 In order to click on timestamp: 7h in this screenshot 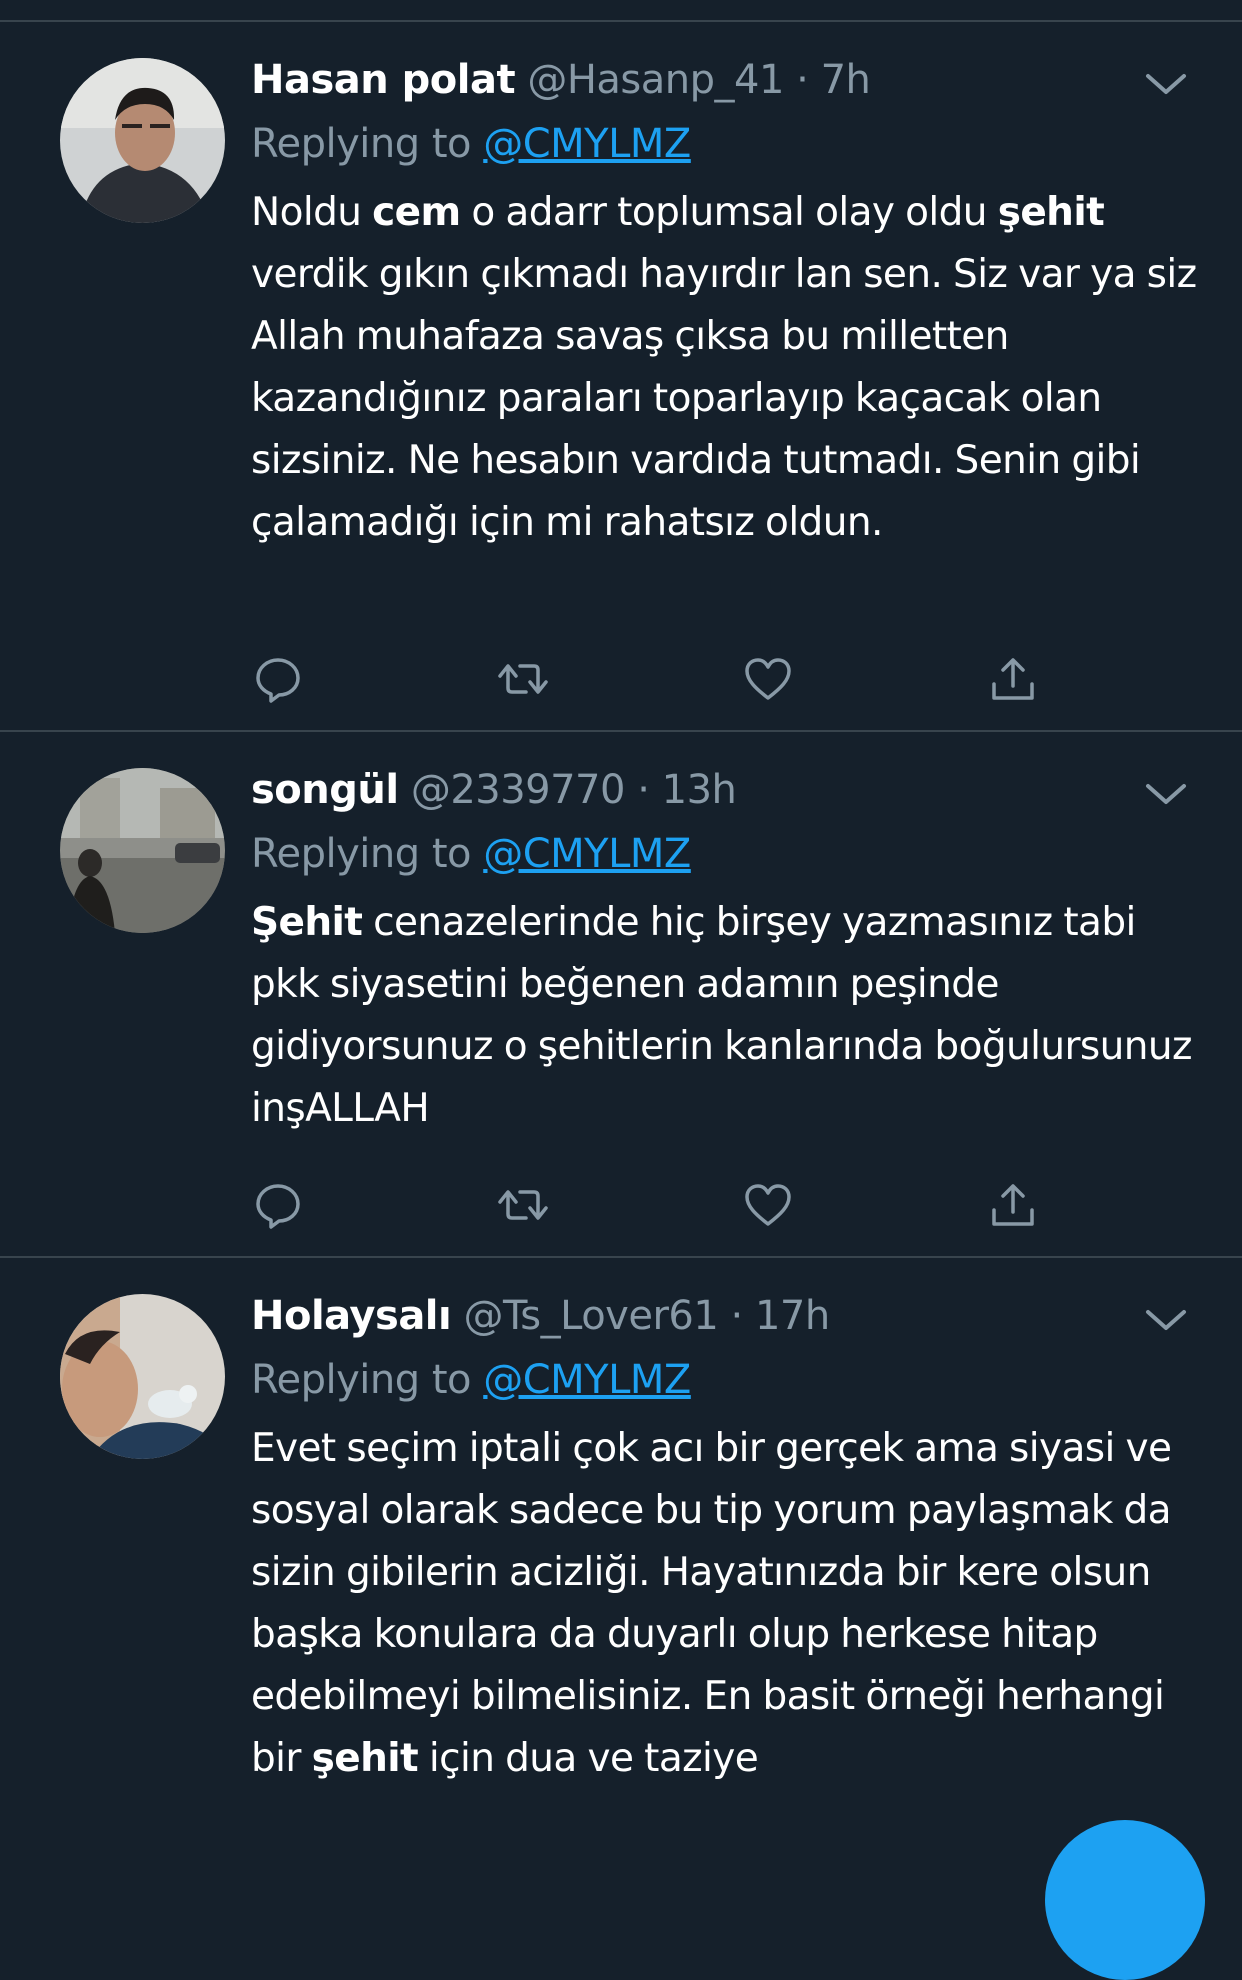, I will do `click(846, 80)`.